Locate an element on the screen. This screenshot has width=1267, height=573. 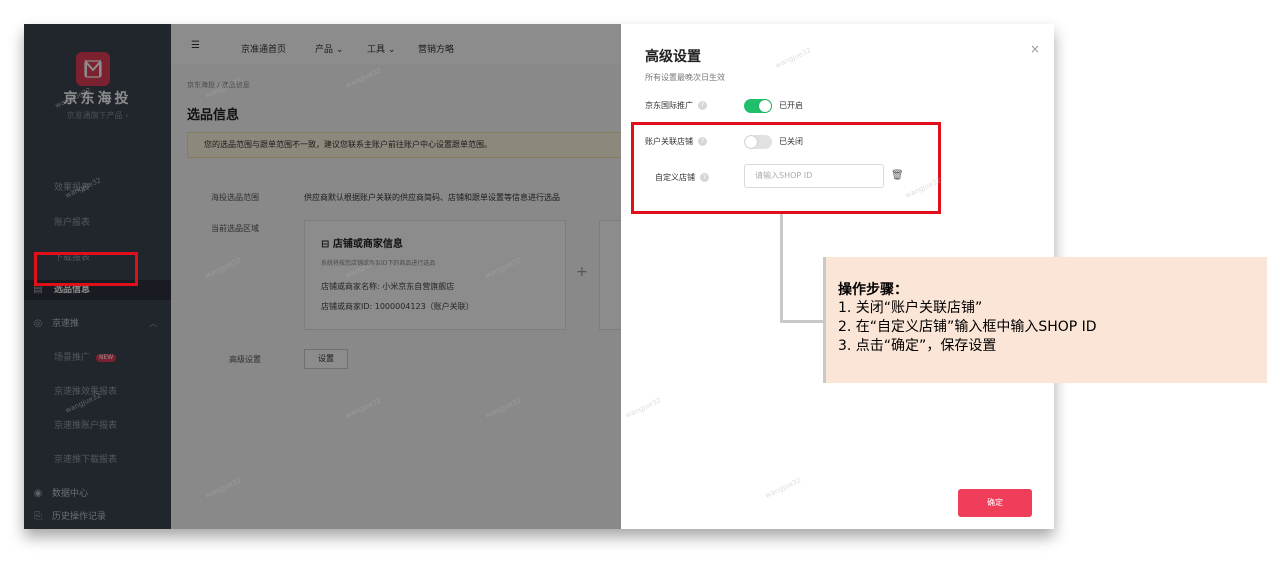
callout-step: 3. 点击“确定”，保存设置 is located at coordinates (917, 346).